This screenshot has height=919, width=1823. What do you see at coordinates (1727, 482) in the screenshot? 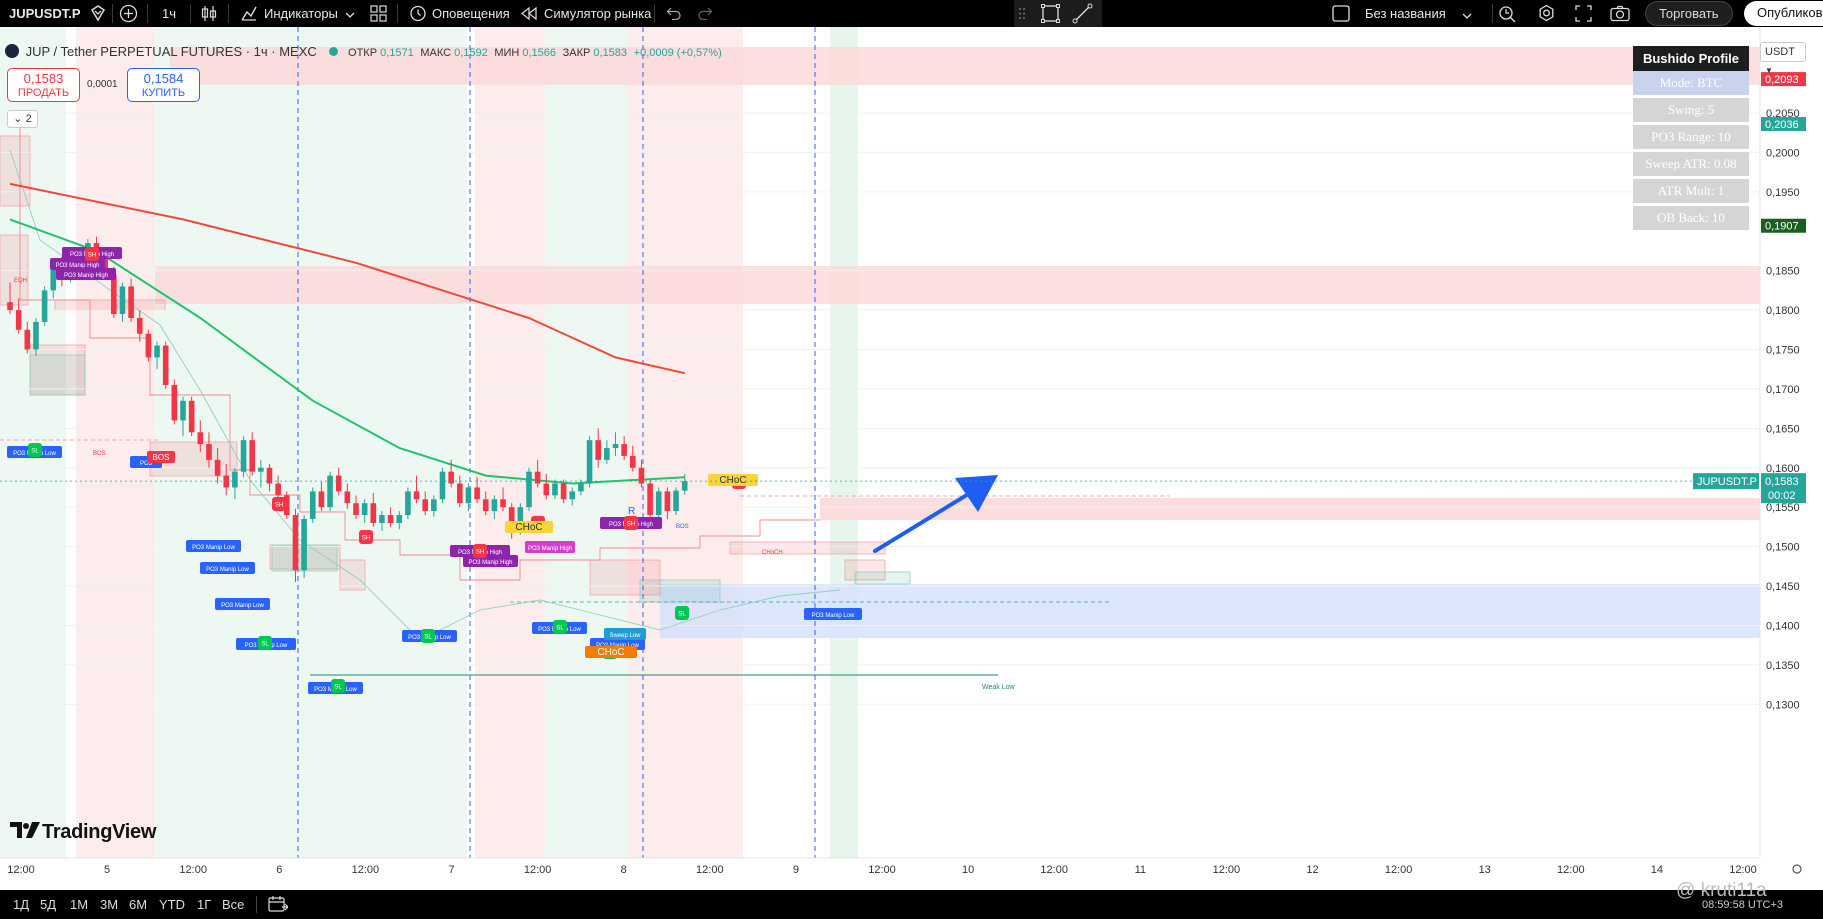
I see `symbol-tag-text: JUPUSDT.P` at bounding box center [1727, 482].